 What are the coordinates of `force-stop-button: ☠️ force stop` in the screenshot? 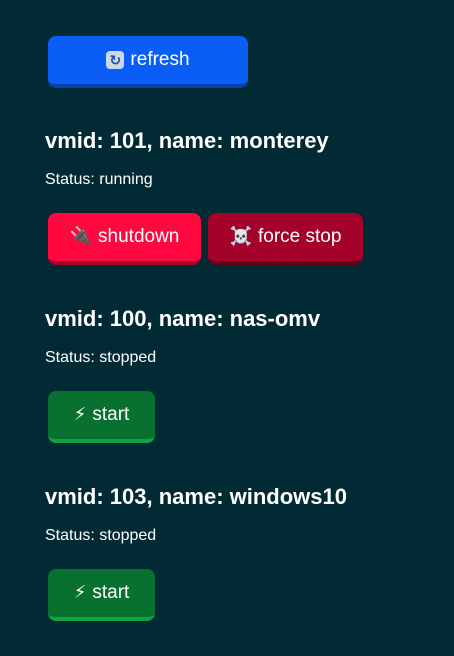 It's located at (285, 239).